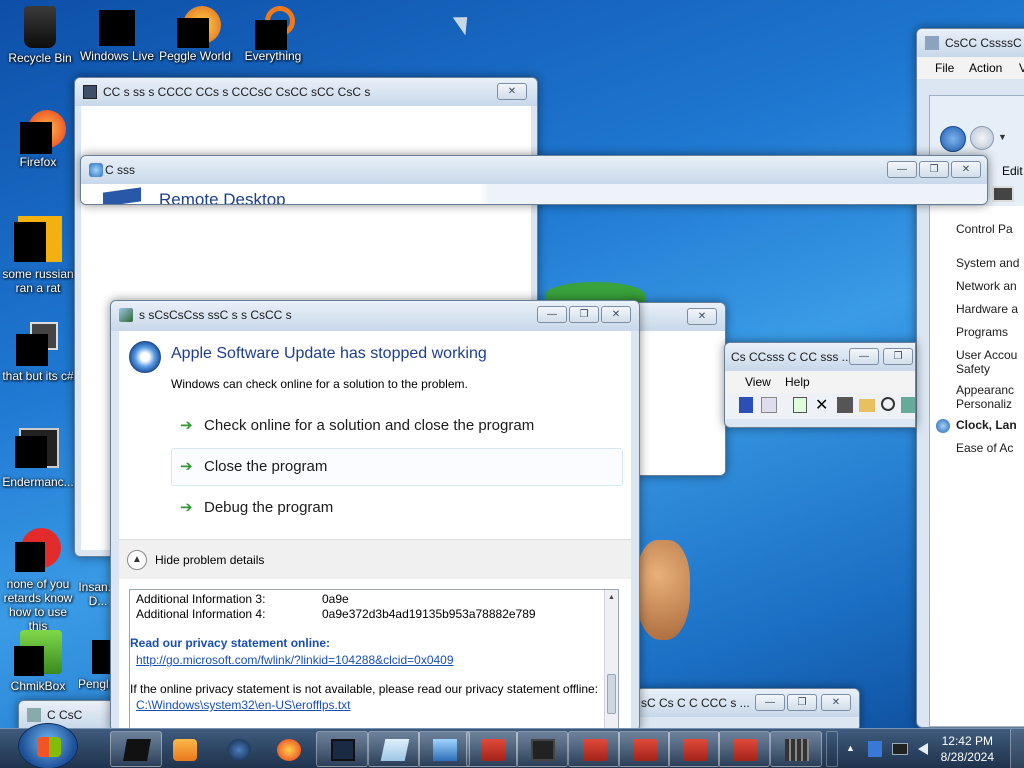 Image resolution: width=1024 pixels, height=768 pixels. I want to click on nav-clock-language: Clock, Lan, so click(986, 425).